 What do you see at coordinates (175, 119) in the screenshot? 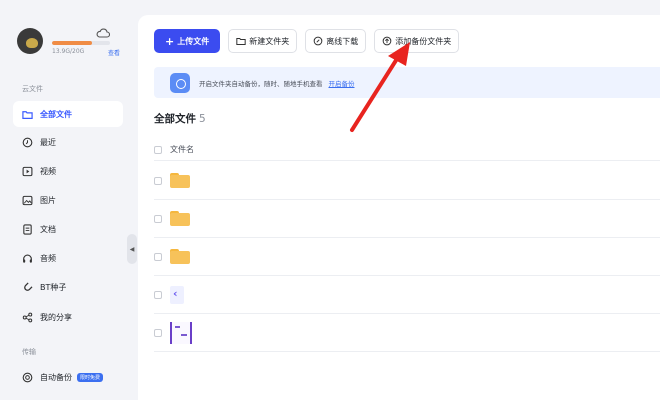
I see `page-title-text: 全部文件` at bounding box center [175, 119].